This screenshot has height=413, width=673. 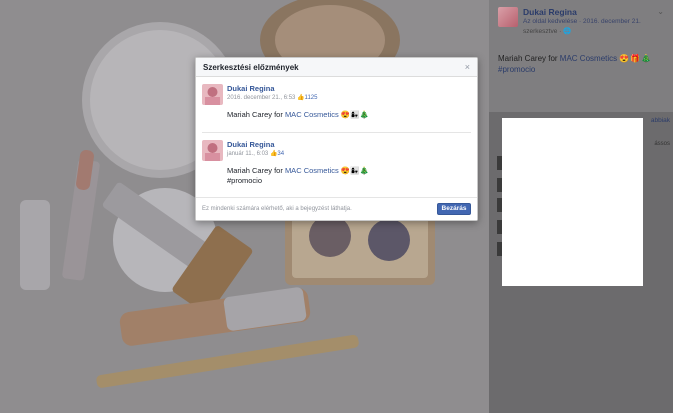 What do you see at coordinates (572, 202) in the screenshot?
I see `redacted-box` at bounding box center [572, 202].